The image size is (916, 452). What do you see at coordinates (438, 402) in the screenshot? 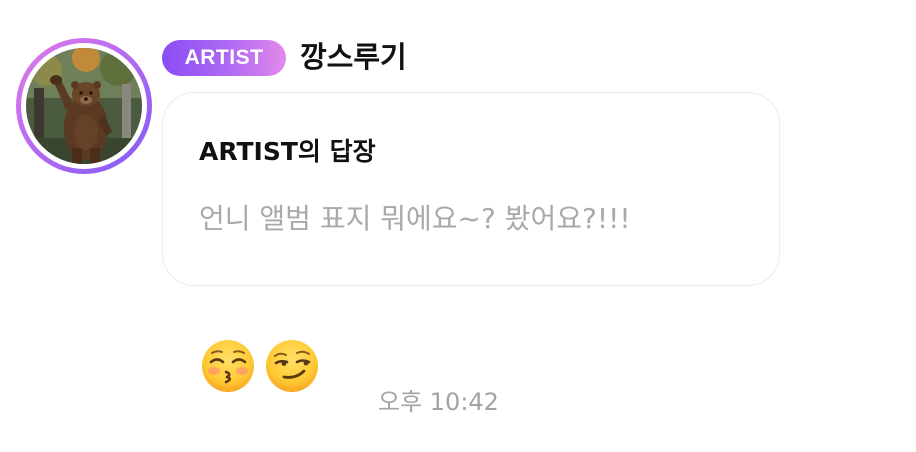
I see `message-timestamp: 오후 10:42` at bounding box center [438, 402].